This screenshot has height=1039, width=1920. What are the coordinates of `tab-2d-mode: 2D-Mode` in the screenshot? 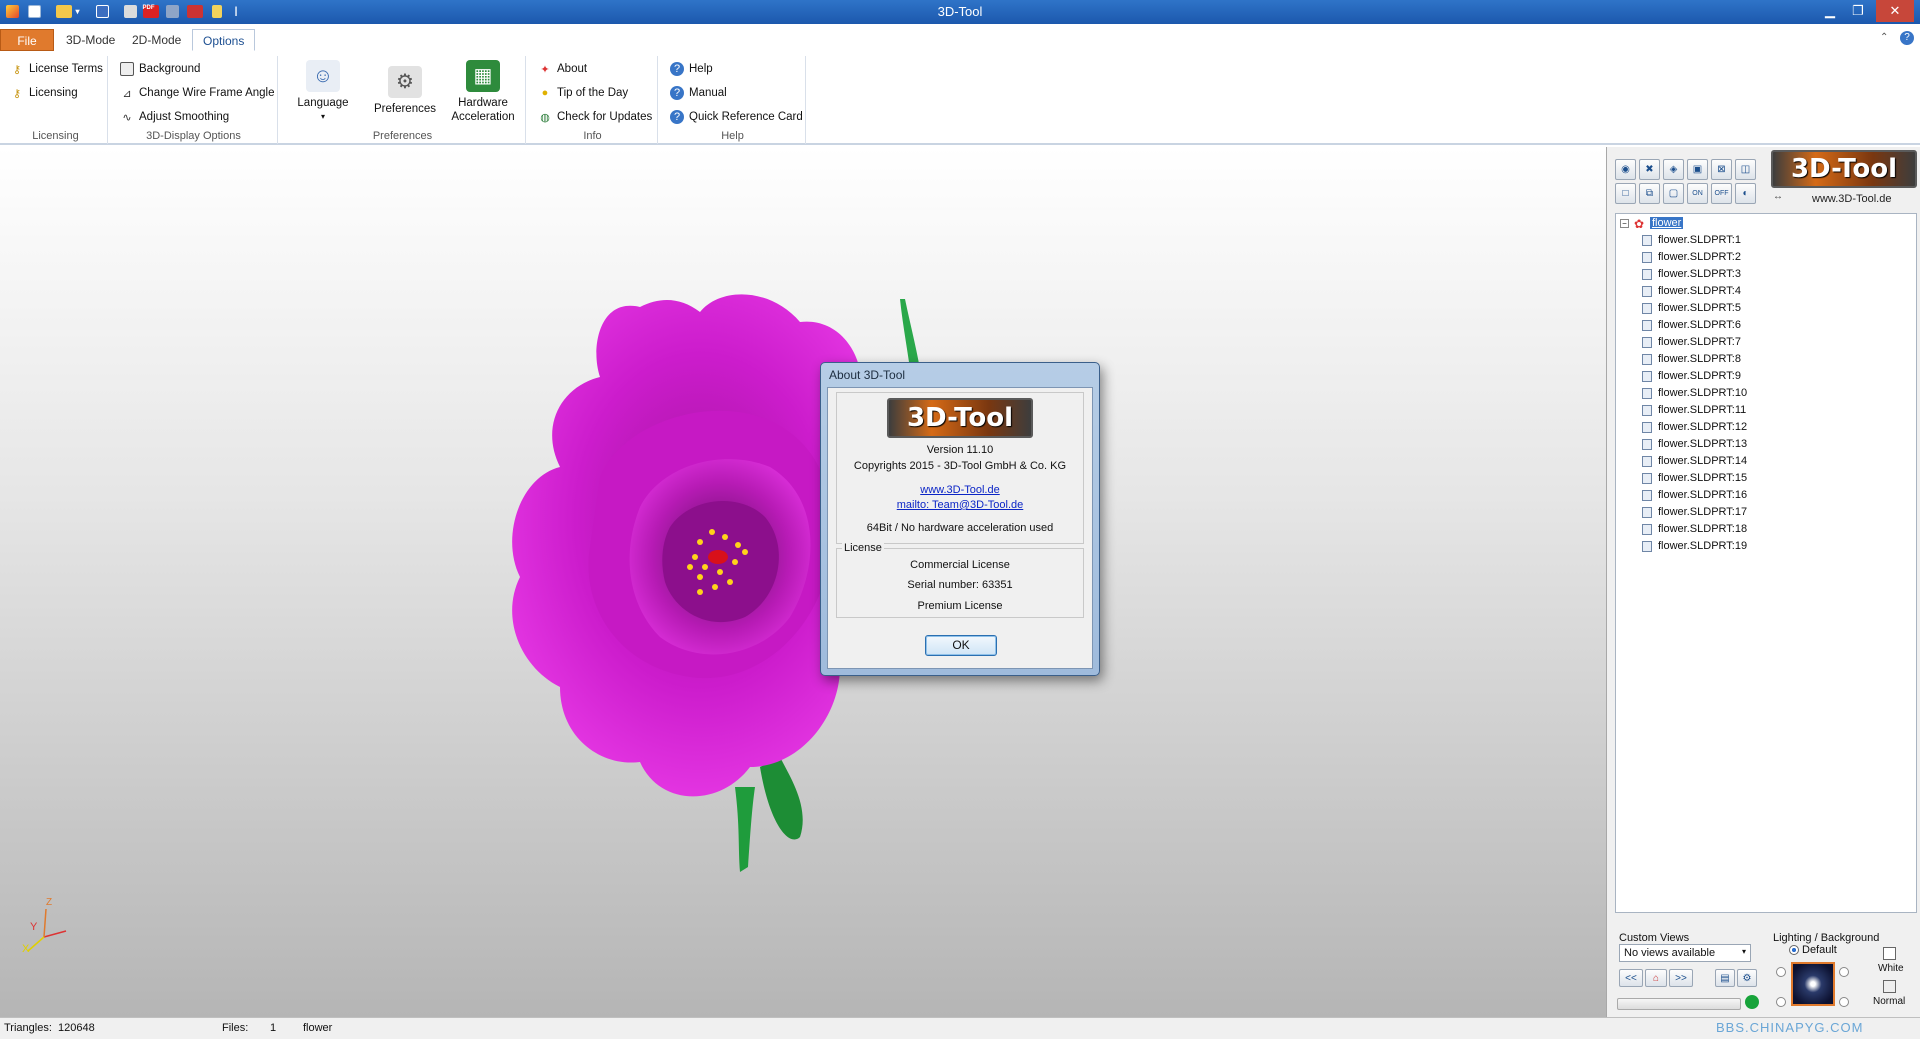 It's located at (156, 40).